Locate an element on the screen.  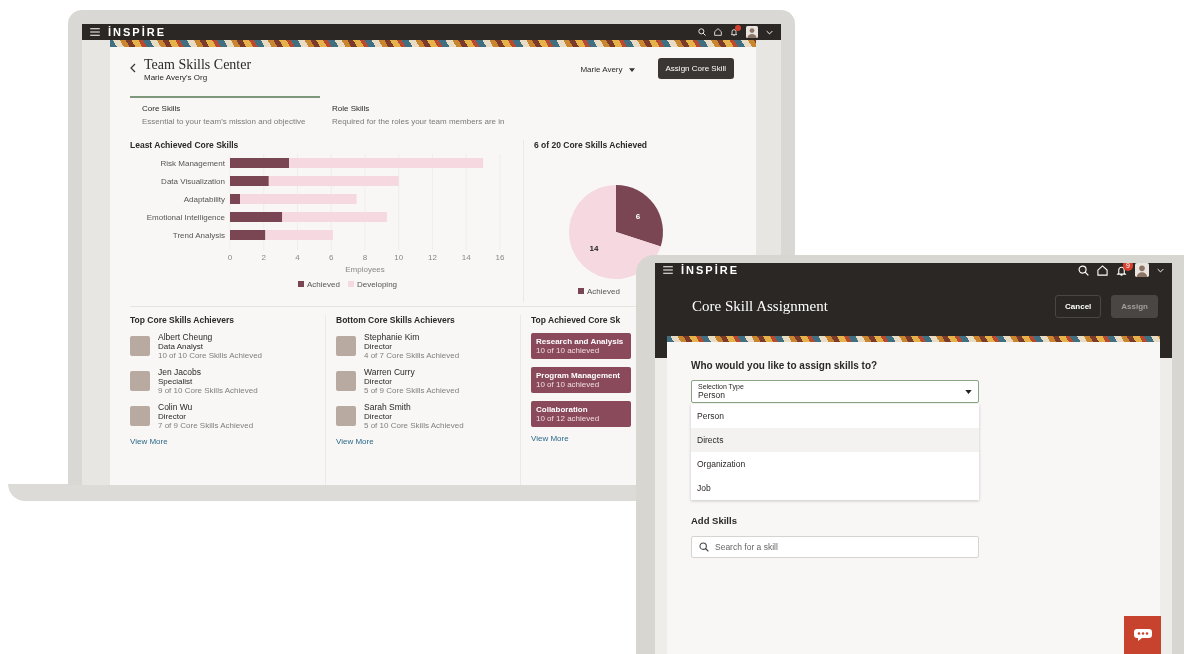
category-label: Trend Analysis is located at coordinates (198, 235).